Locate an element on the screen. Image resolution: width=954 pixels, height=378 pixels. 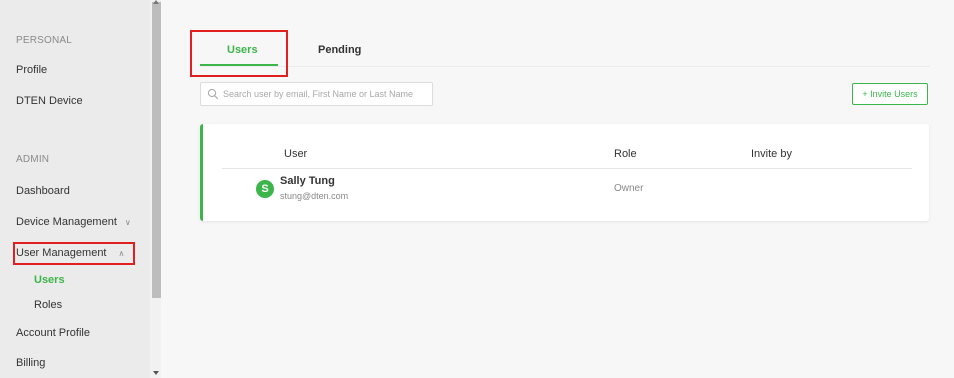
search-icon is located at coordinates (213, 94).